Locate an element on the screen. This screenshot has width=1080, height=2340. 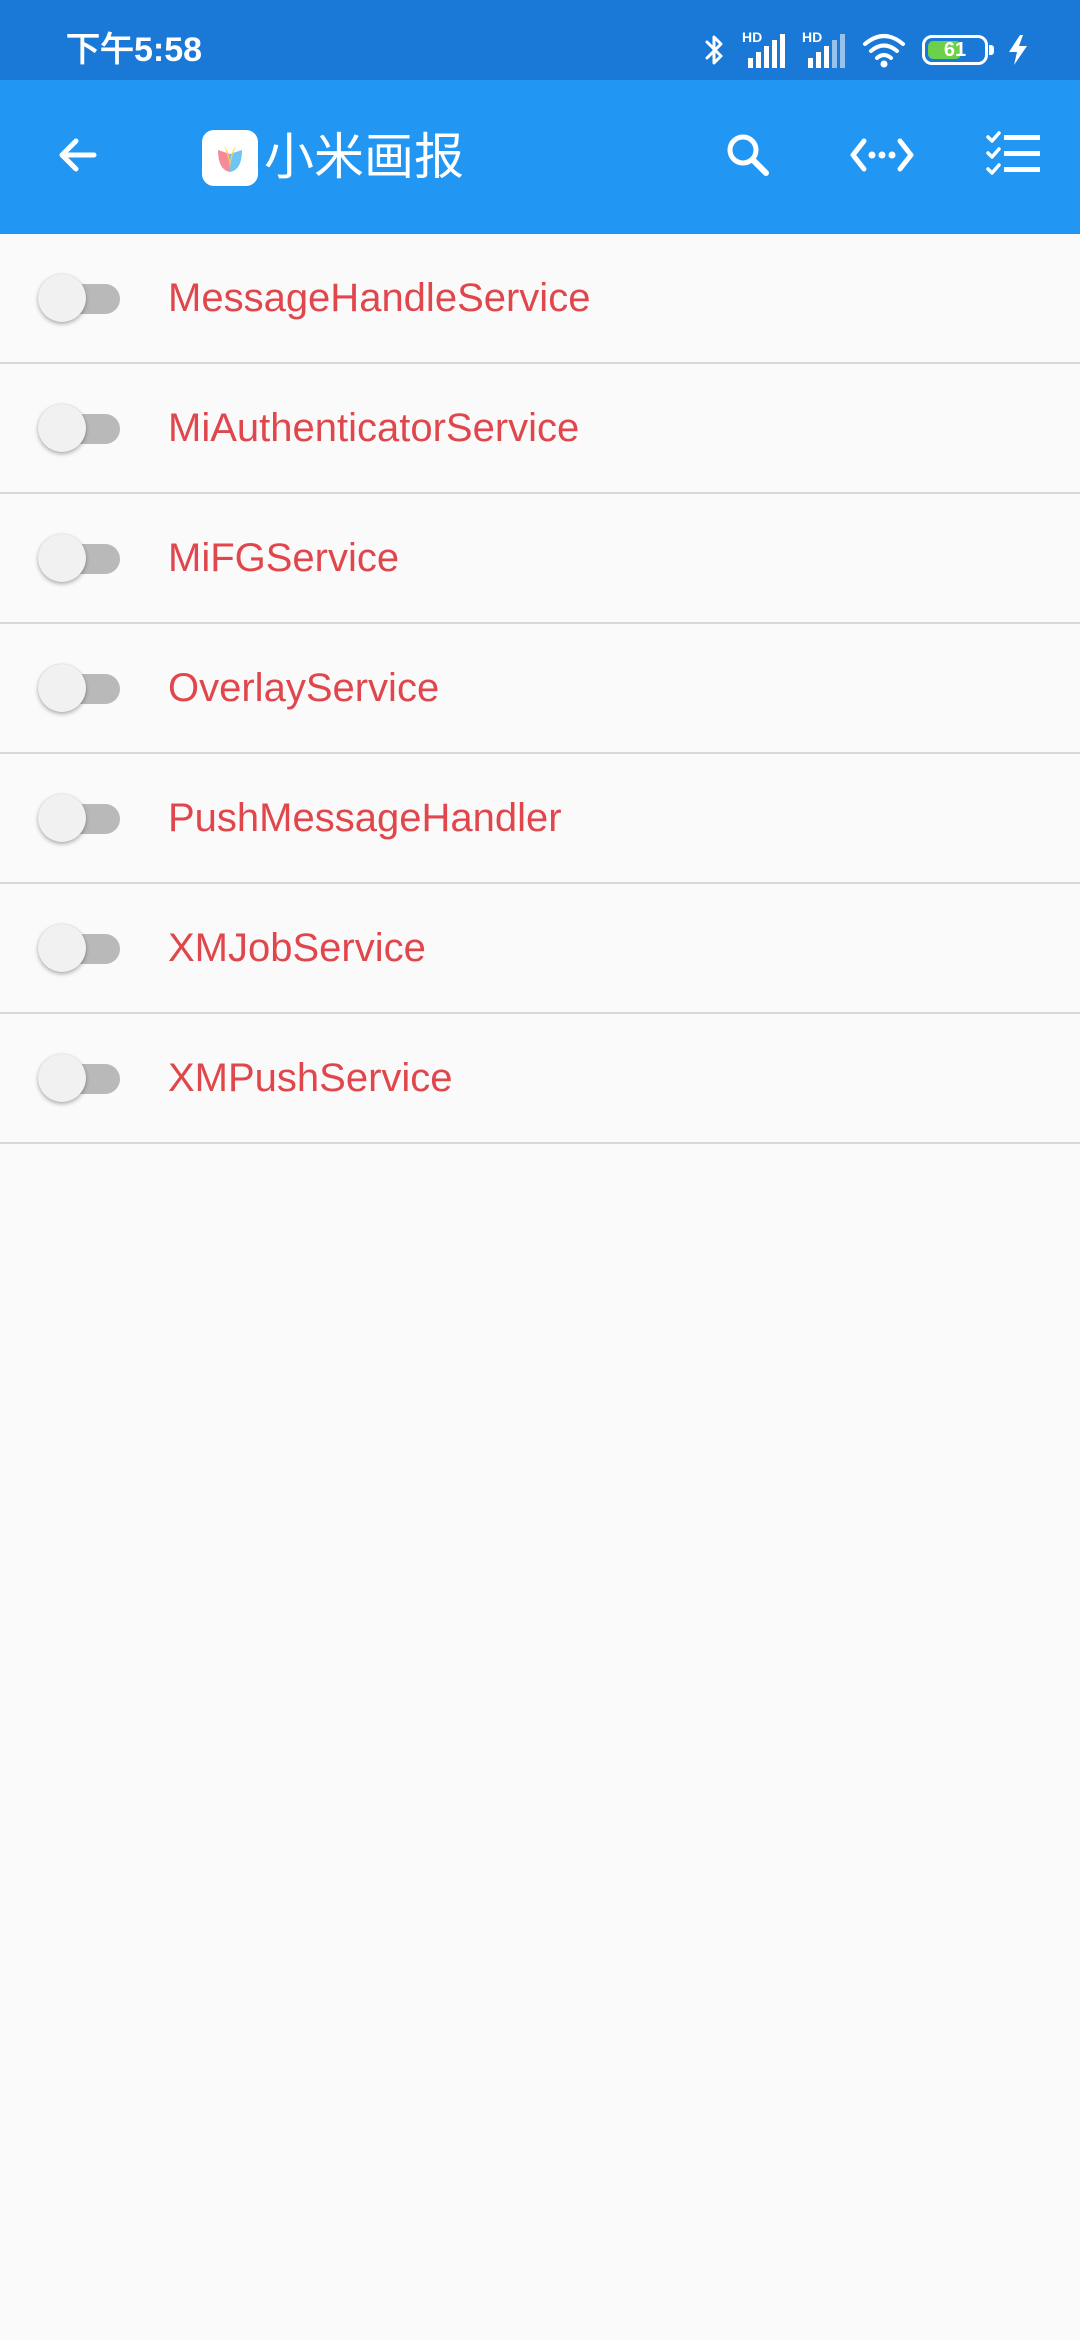
code-icon is located at coordinates (882, 157).